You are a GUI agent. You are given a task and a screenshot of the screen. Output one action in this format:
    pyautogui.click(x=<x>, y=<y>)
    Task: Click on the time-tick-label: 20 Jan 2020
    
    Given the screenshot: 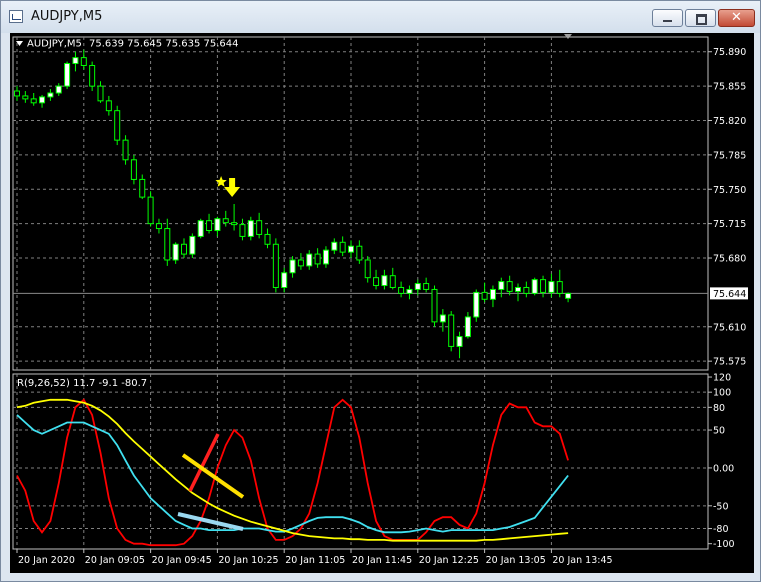 What is the action you would take?
    pyautogui.click(x=46, y=560)
    